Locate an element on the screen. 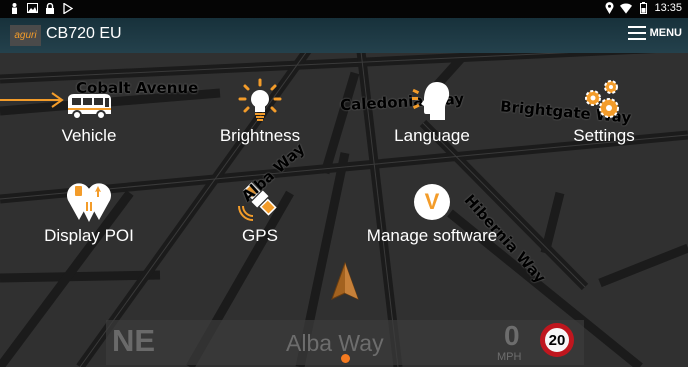 The image size is (688, 367). tile-label: Vehicle is located at coordinates (89, 135).